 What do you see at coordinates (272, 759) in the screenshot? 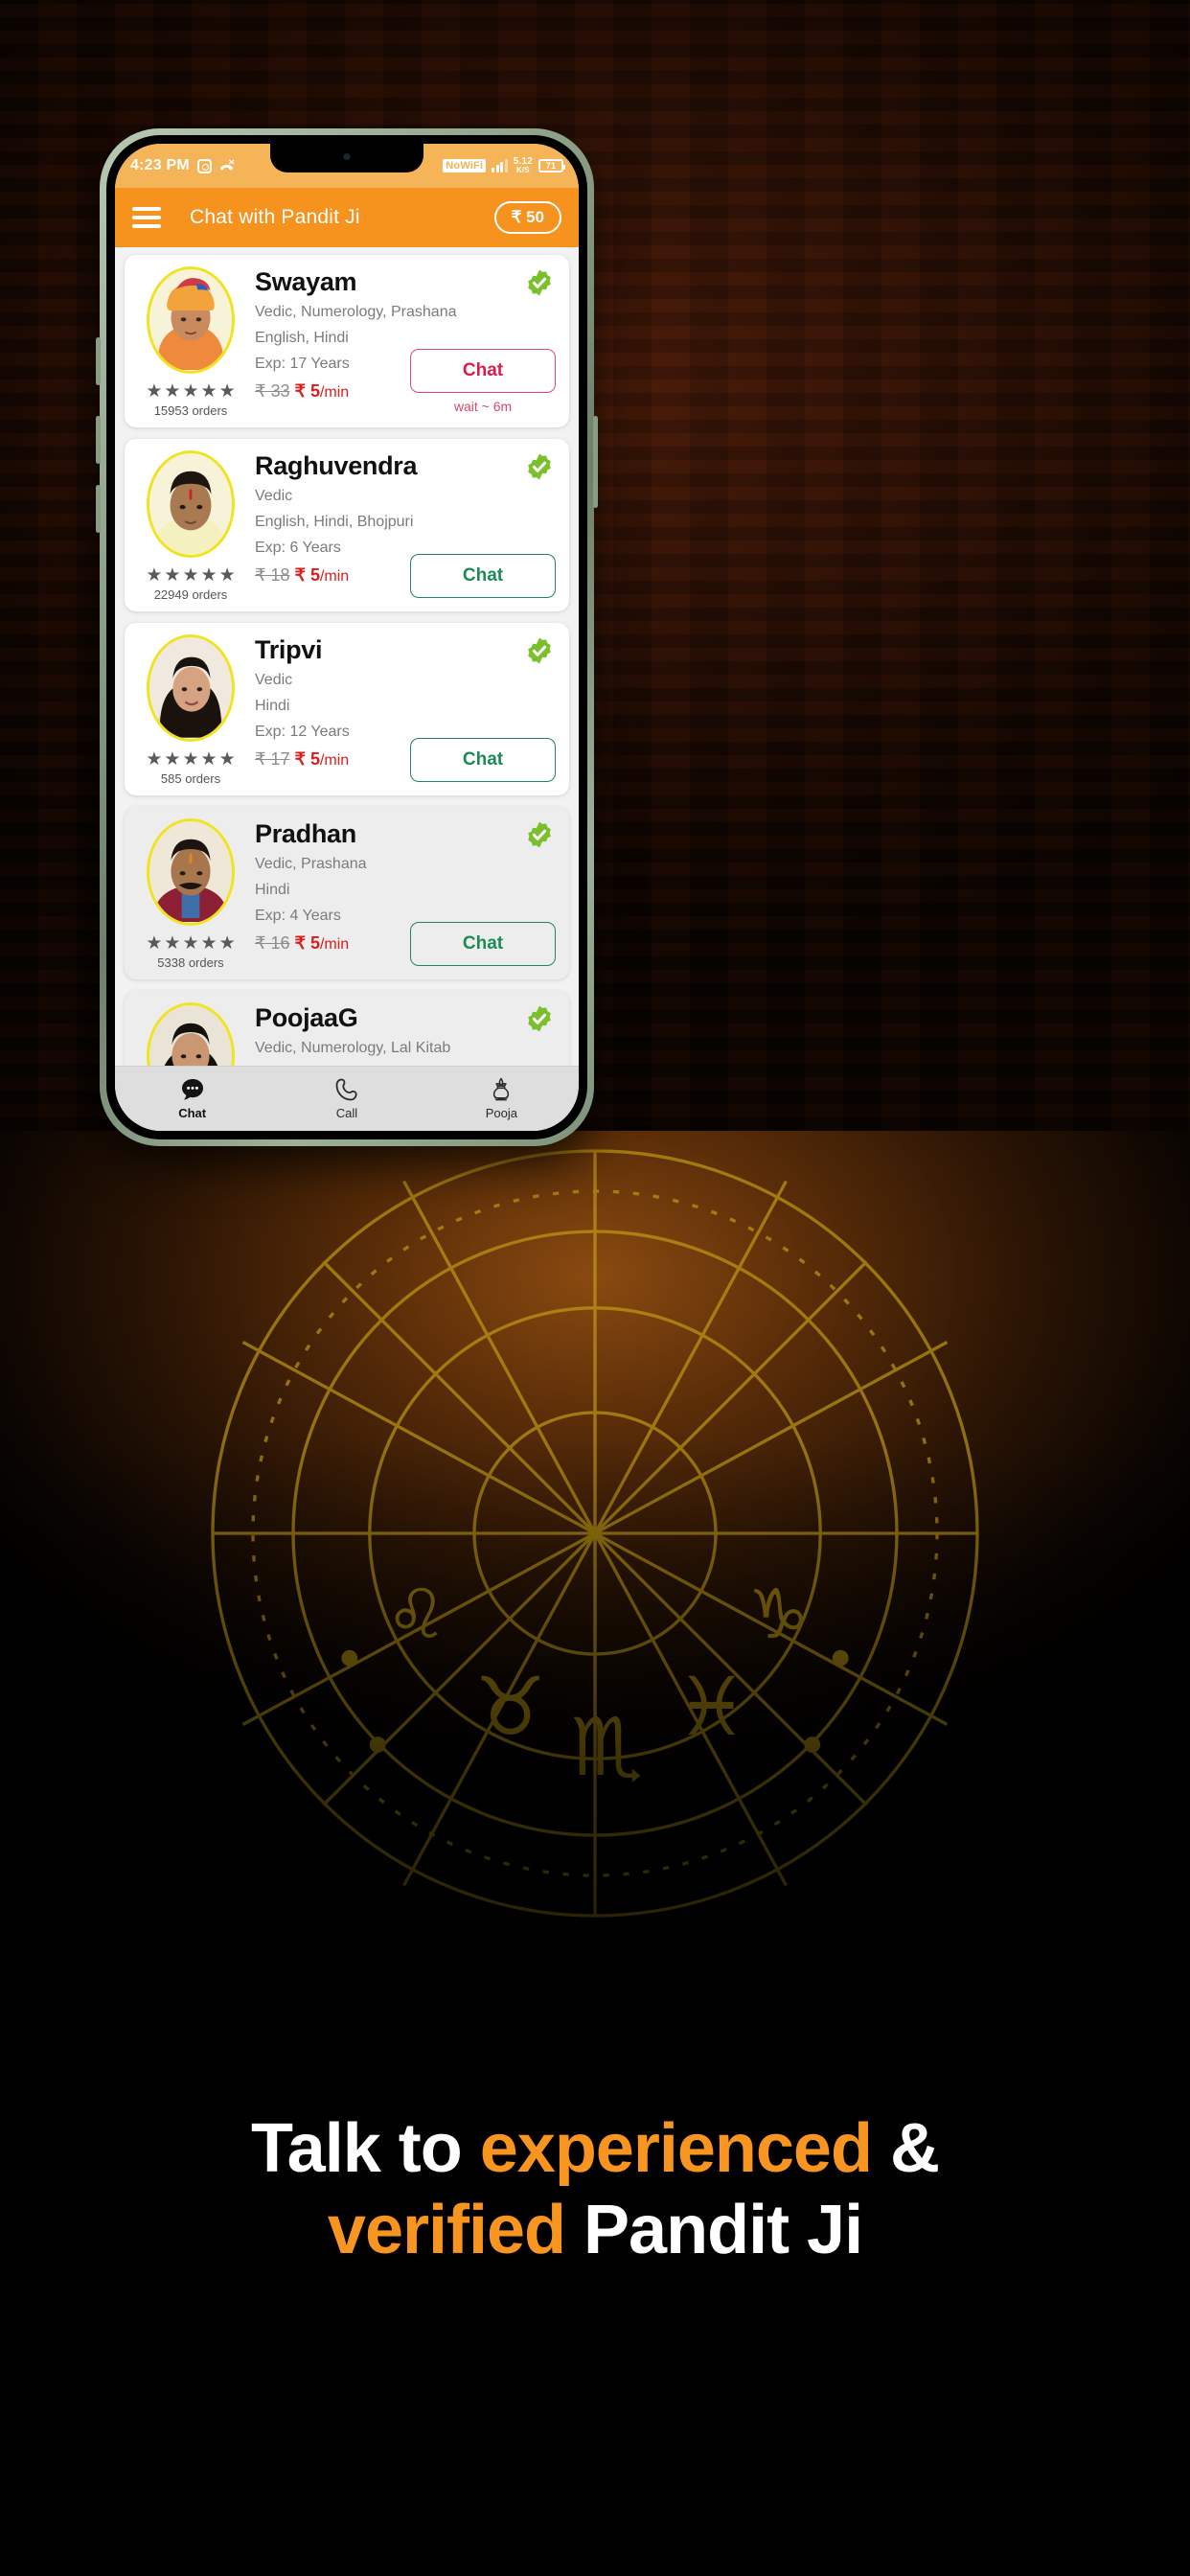
I see `price-original: ₹ 17` at bounding box center [272, 759].